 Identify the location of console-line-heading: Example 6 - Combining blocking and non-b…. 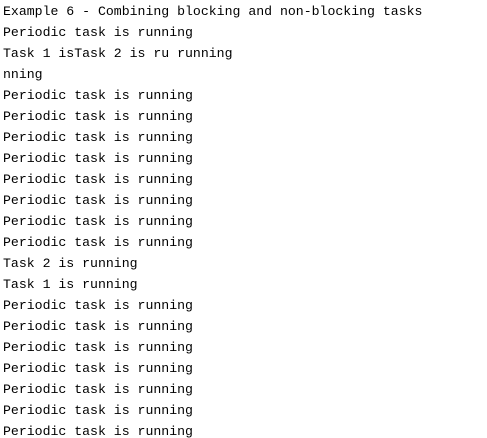
(213, 11).